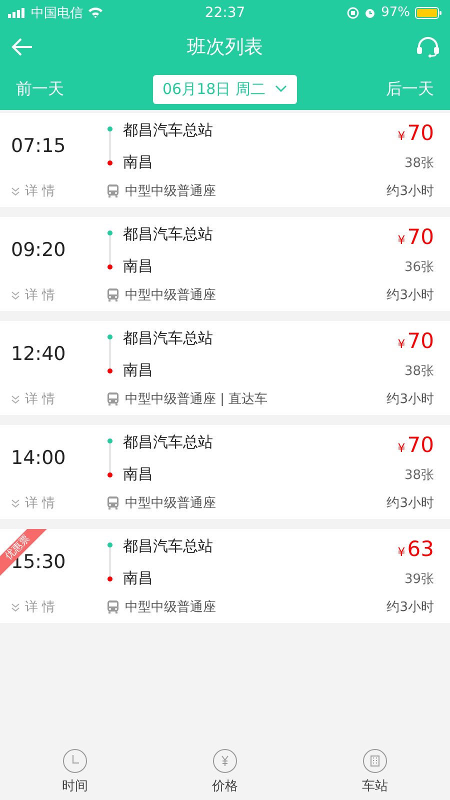 The image size is (450, 800). Describe the element at coordinates (419, 267) in the screenshot. I see `seats-left: 36张` at that location.